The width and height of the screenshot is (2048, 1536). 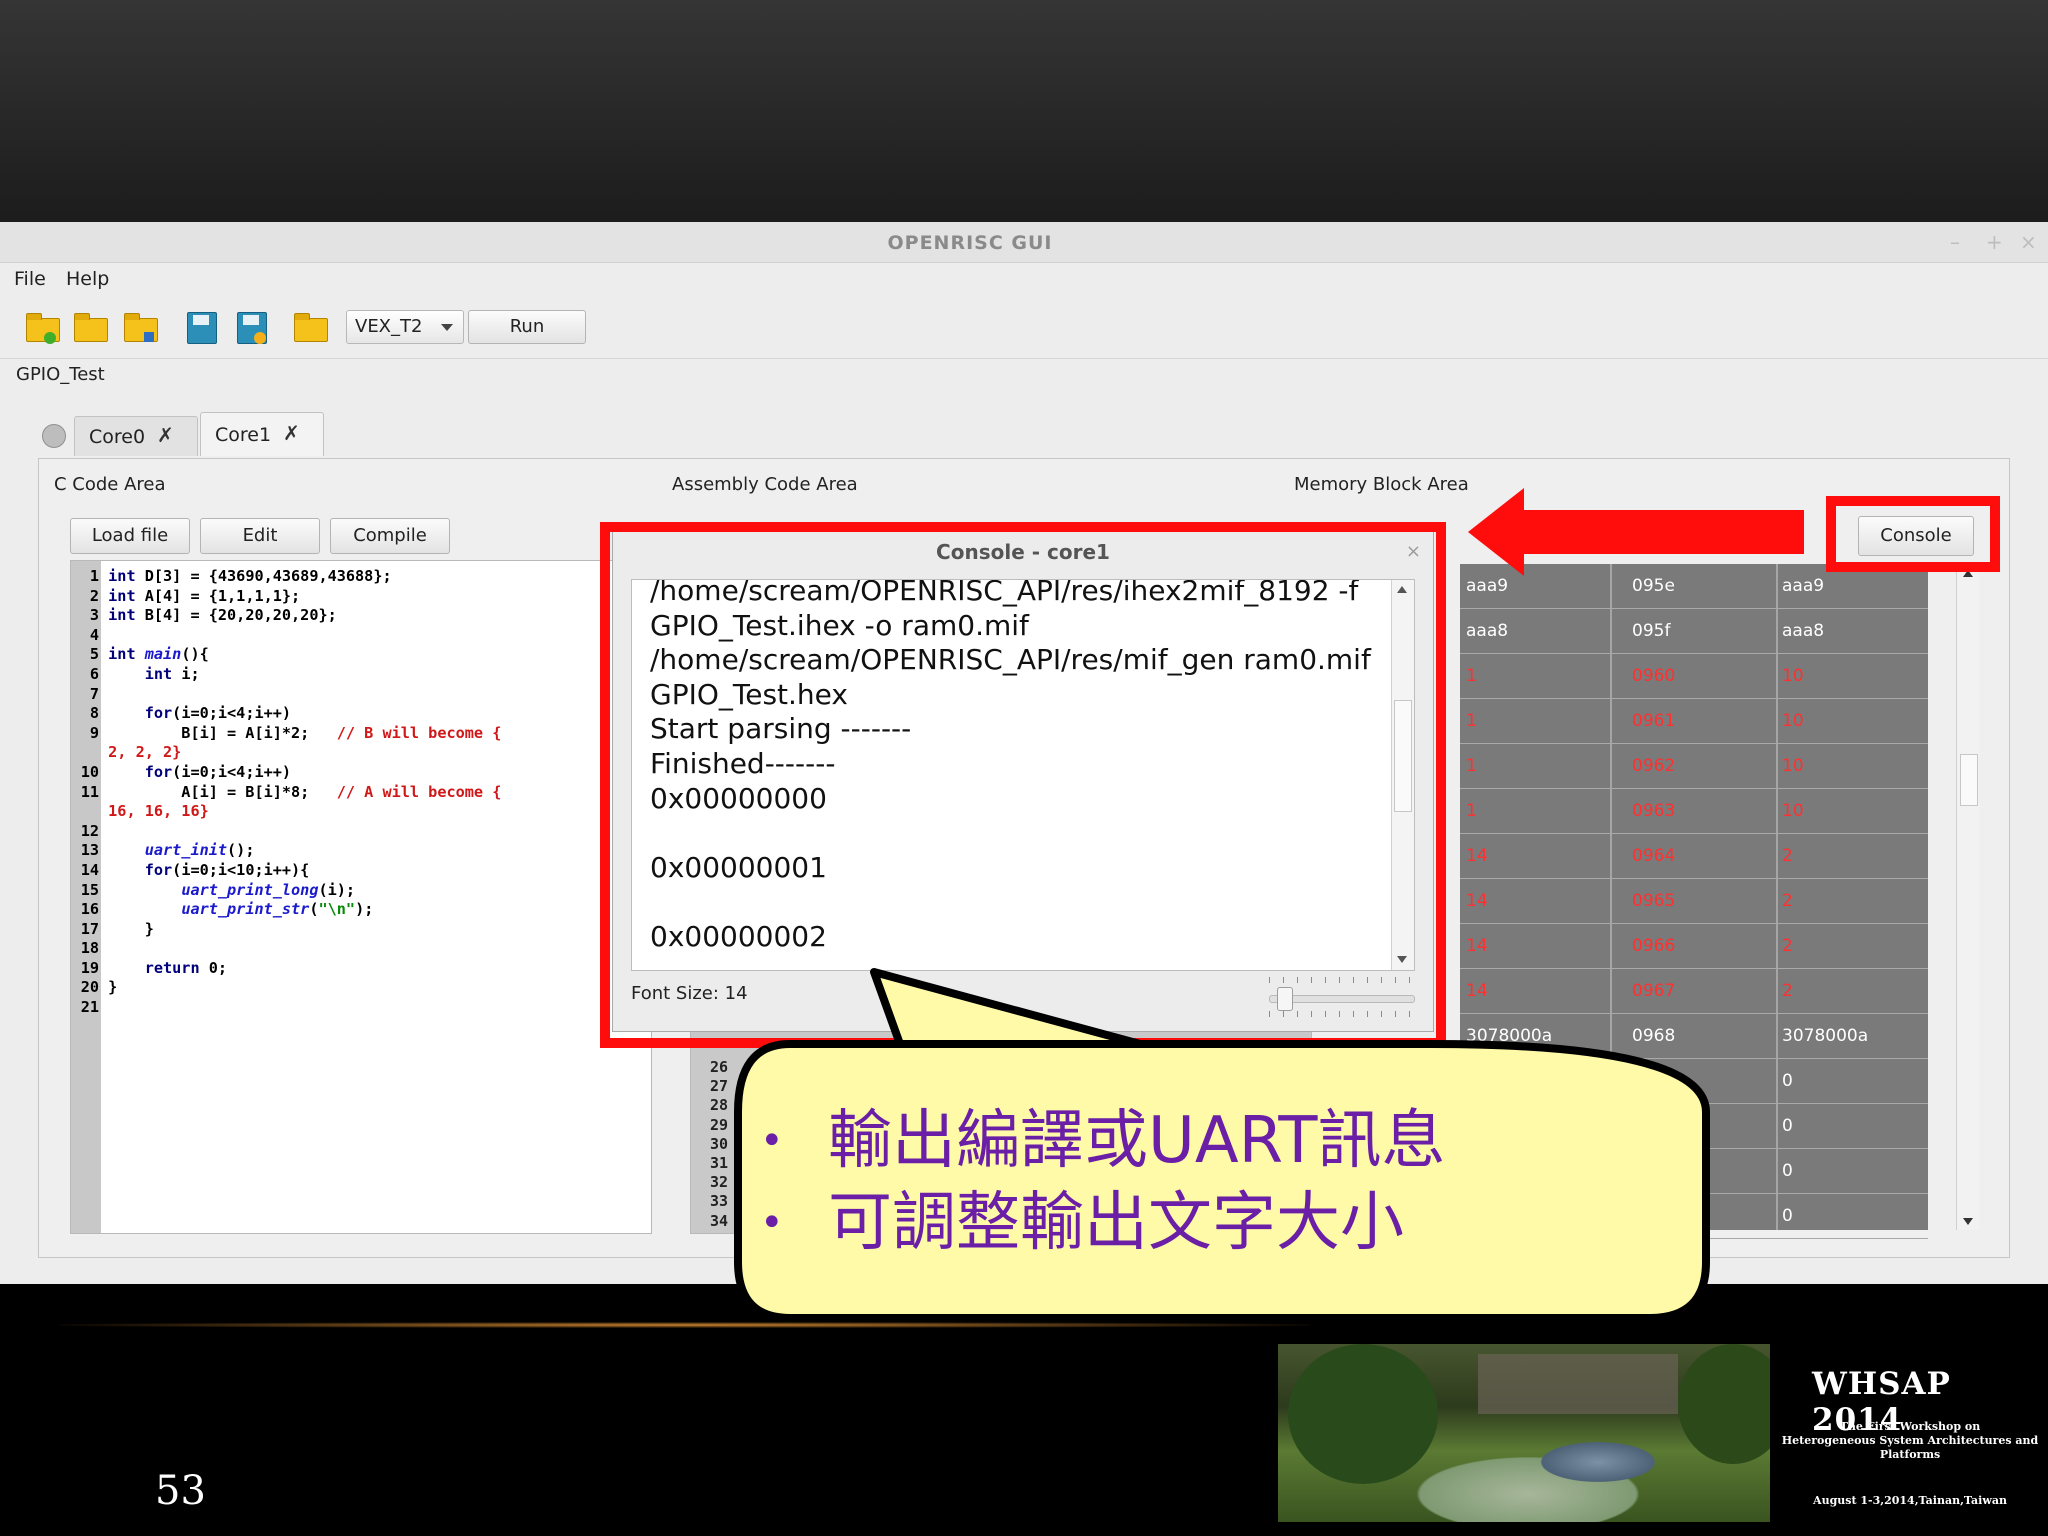 I want to click on table-row: 14 0964 2, so click(x=1694, y=856).